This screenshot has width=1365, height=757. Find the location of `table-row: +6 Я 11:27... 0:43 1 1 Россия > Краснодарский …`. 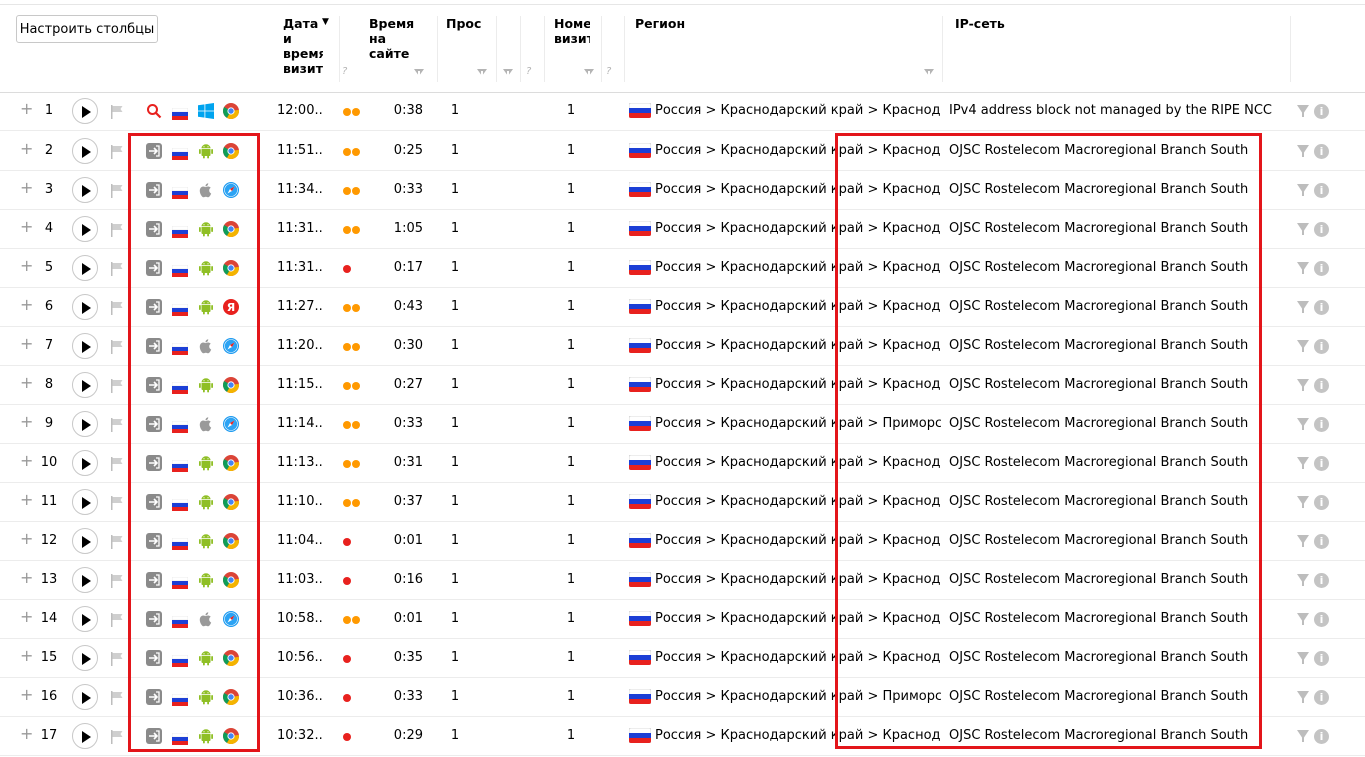

table-row: +6 Я 11:27... 0:43 1 1 Россия > Краснодарский … is located at coordinates (682, 307).